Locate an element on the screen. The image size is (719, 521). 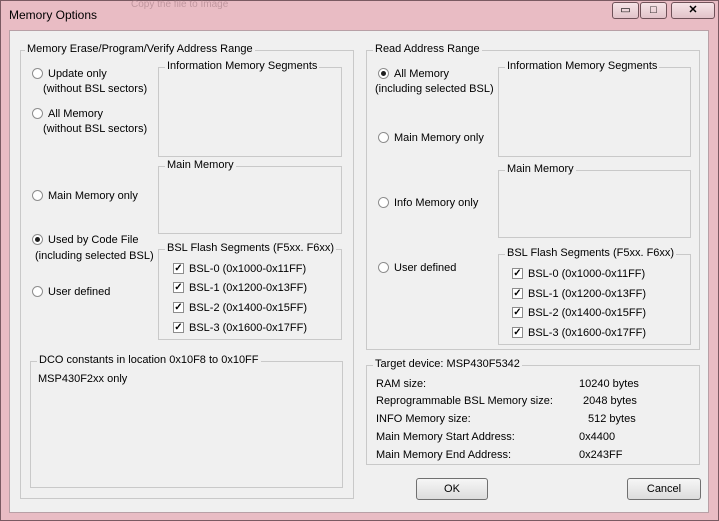
main-memory-group: Main Memory is located at coordinates (250, 196).